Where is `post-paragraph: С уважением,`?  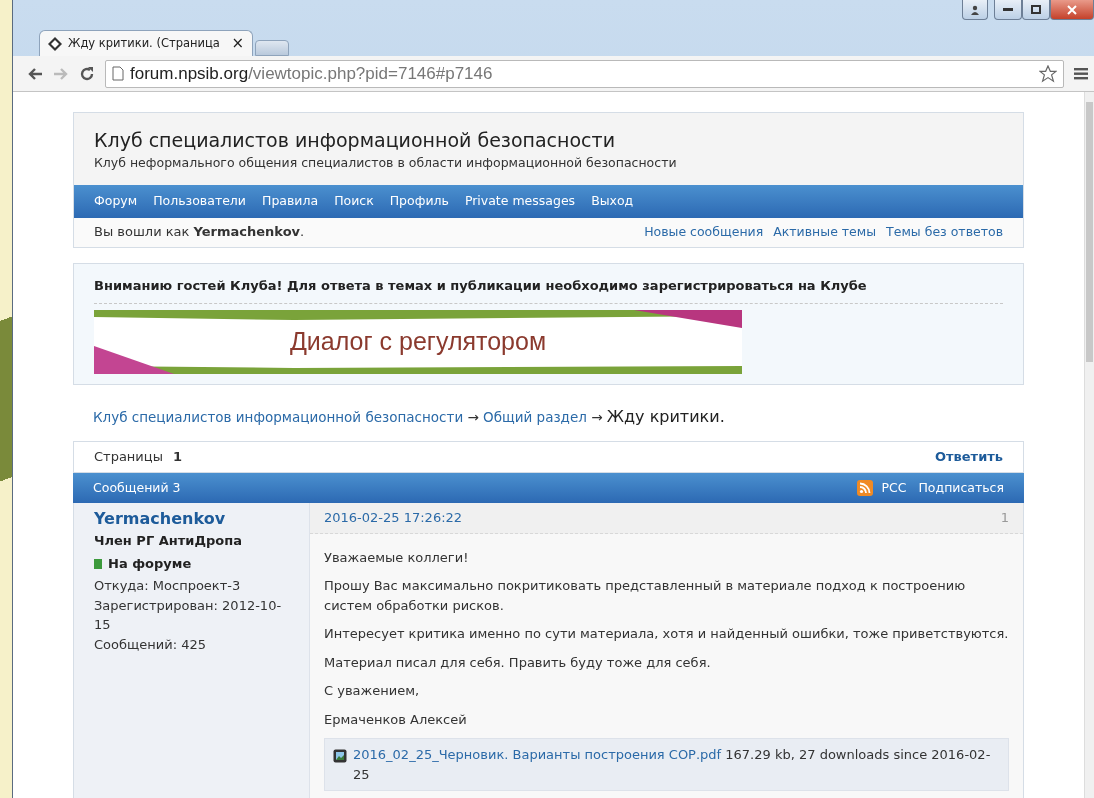 post-paragraph: С уважением, is located at coordinates (372, 691).